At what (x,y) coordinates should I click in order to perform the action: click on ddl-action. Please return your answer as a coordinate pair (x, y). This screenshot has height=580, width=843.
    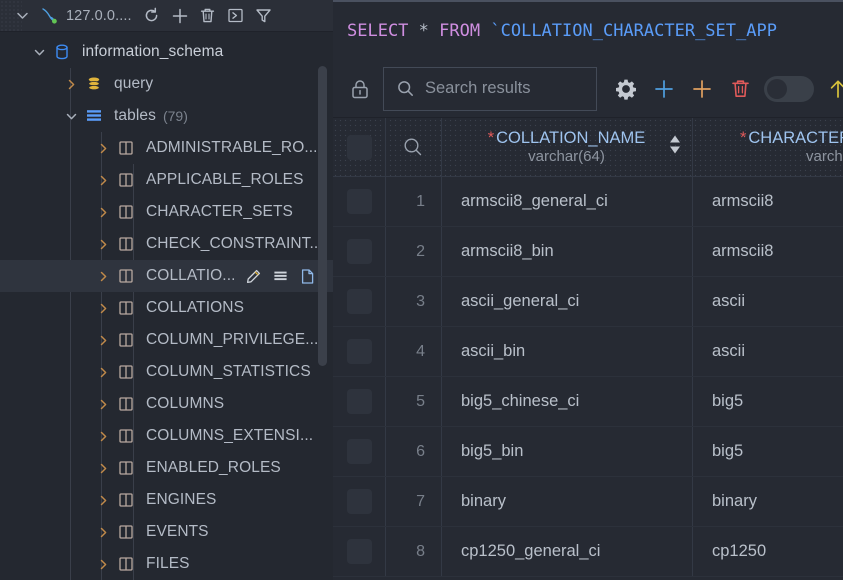
    Looking at the image, I should click on (307, 276).